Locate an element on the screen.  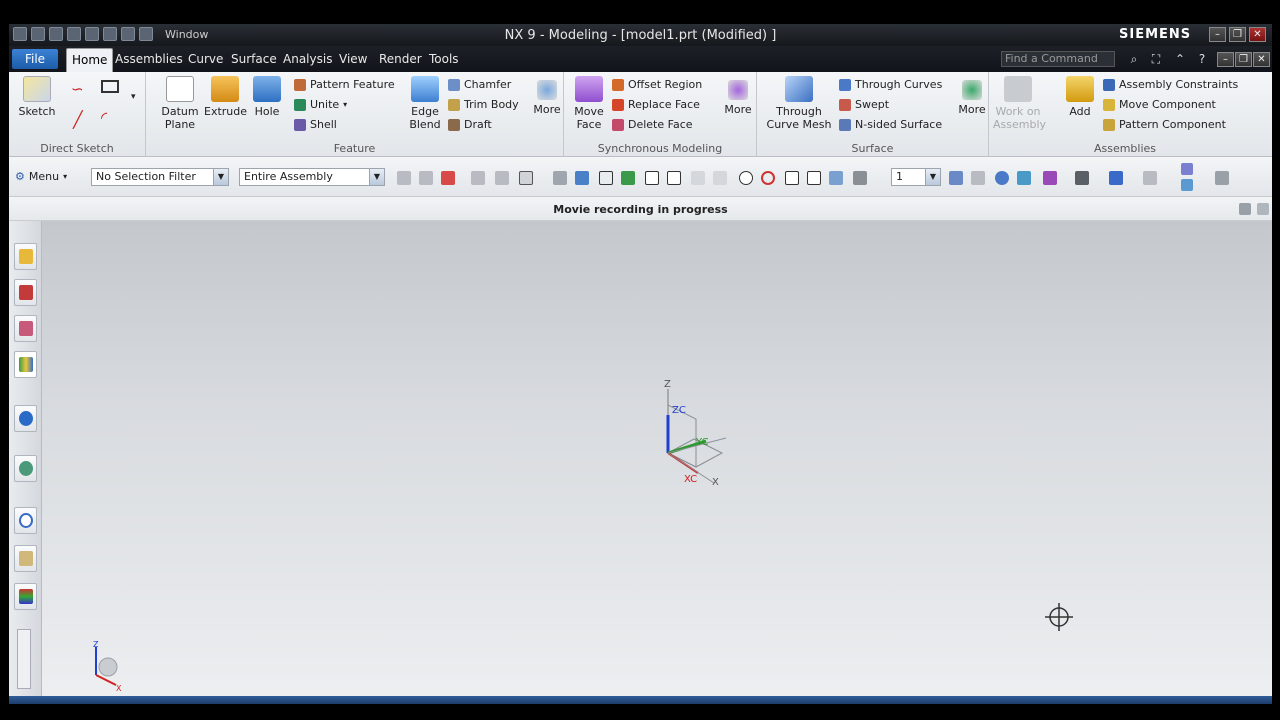
doc-restore-button: ❐ is located at coordinates (1243, 59).